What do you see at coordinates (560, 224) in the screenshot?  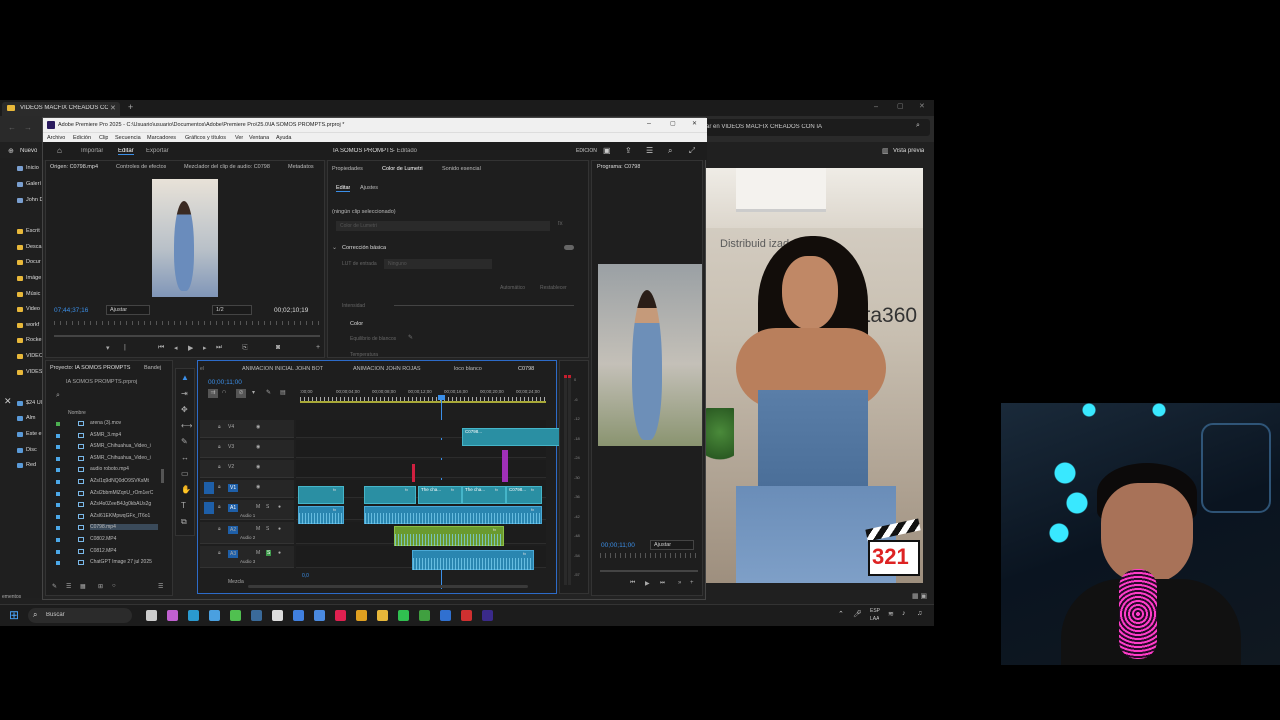 I see `fx-icon: fx` at bounding box center [560, 224].